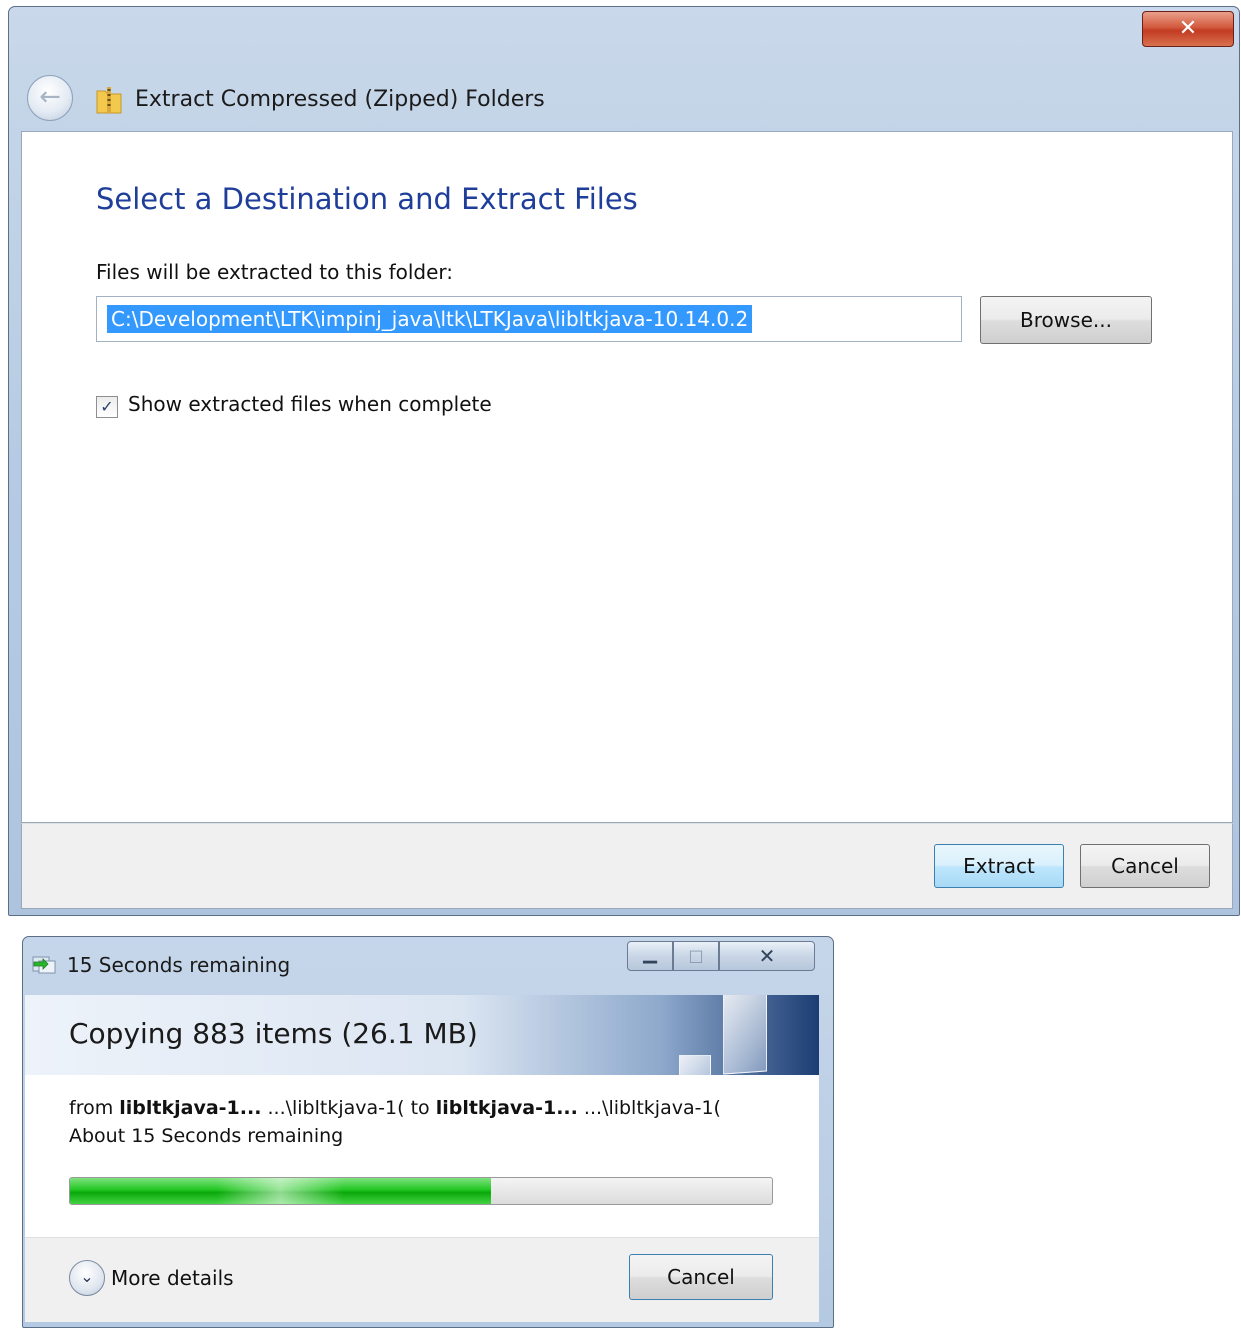 The height and width of the screenshot is (1330, 1241). I want to click on back-arrow-icon: ←, so click(50, 97).